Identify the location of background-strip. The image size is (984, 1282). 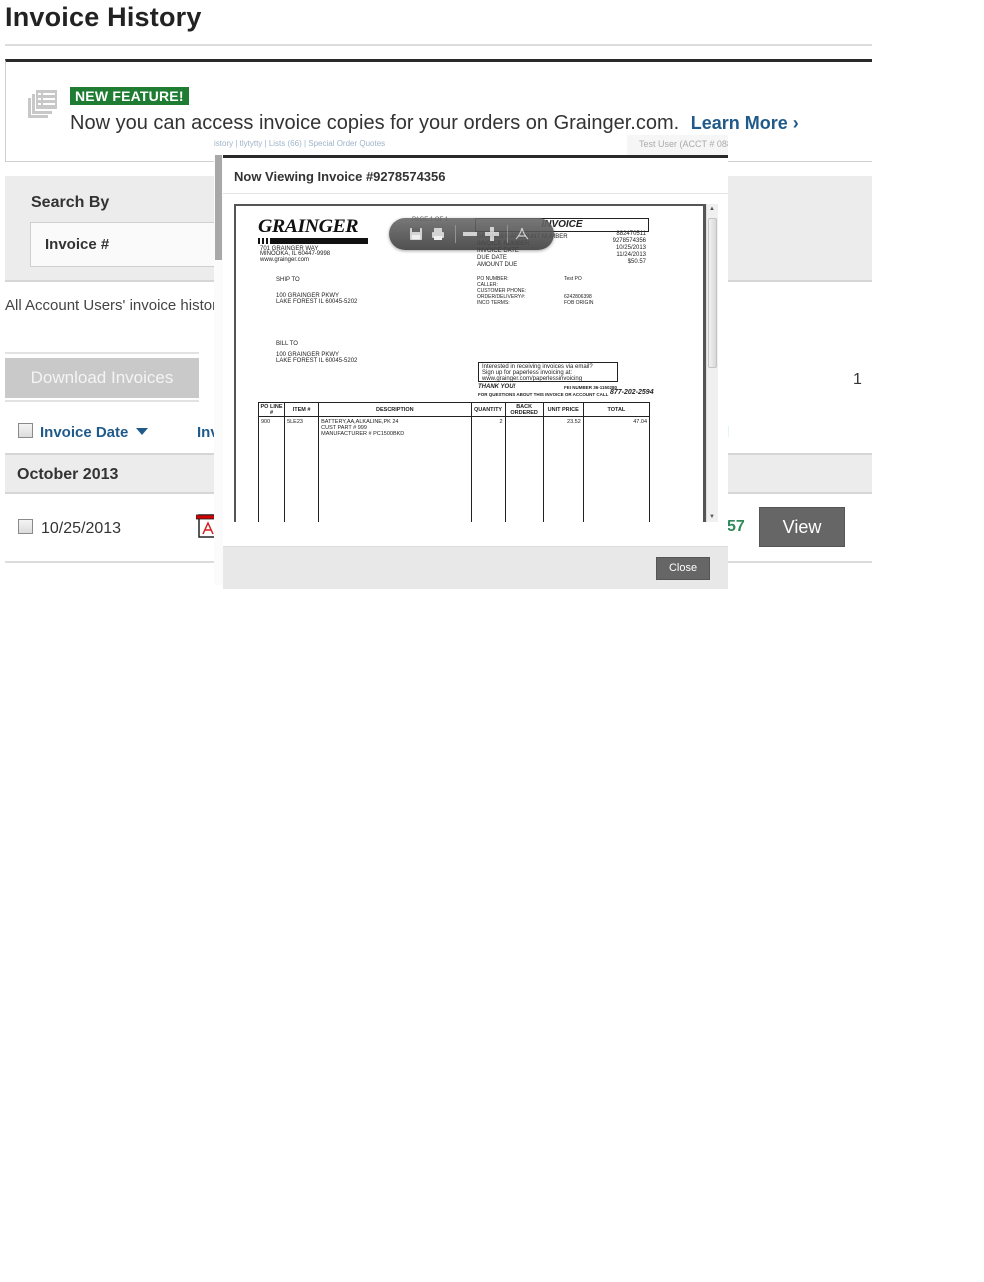
(218, 207).